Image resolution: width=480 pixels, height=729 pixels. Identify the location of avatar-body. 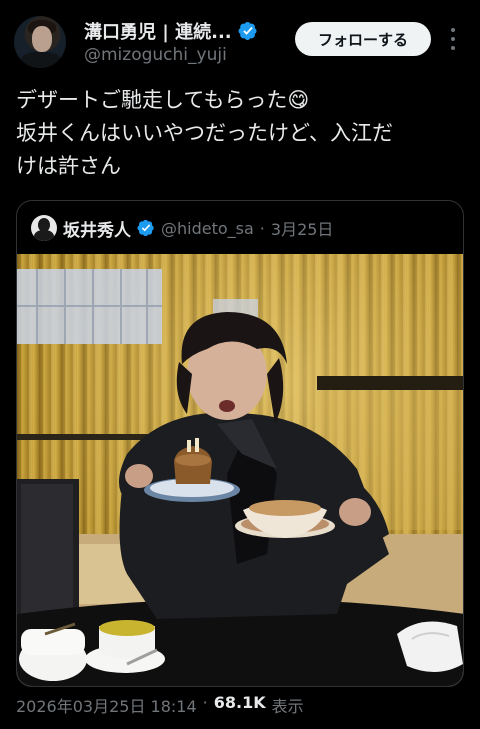
(41, 60).